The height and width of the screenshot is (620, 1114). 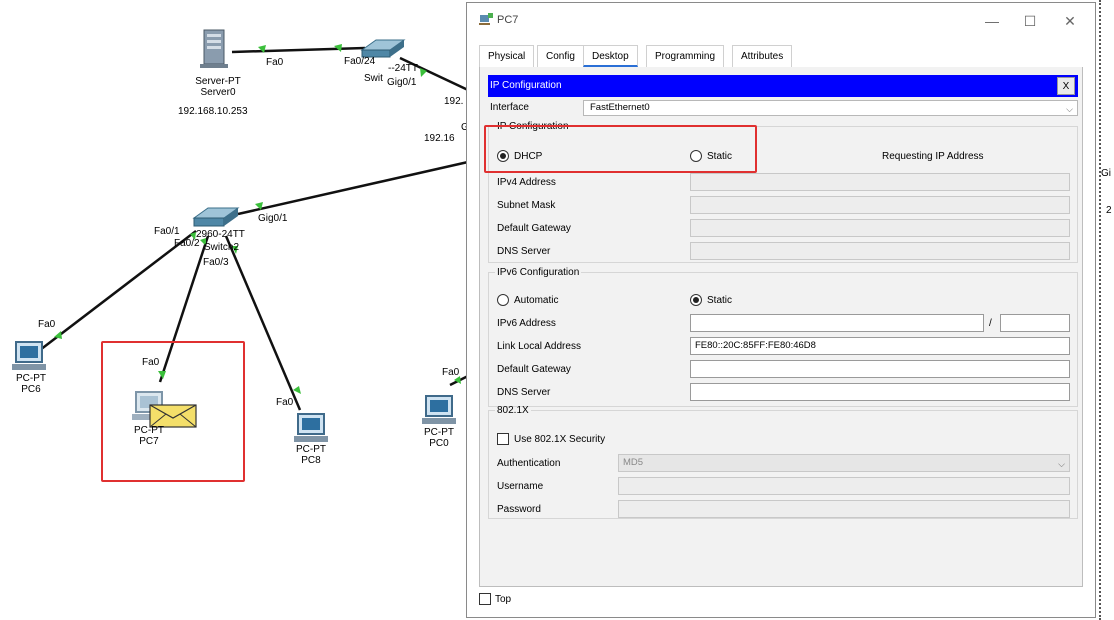 What do you see at coordinates (539, 346) in the screenshot?
I see `link-local-label: Link Local Address` at bounding box center [539, 346].